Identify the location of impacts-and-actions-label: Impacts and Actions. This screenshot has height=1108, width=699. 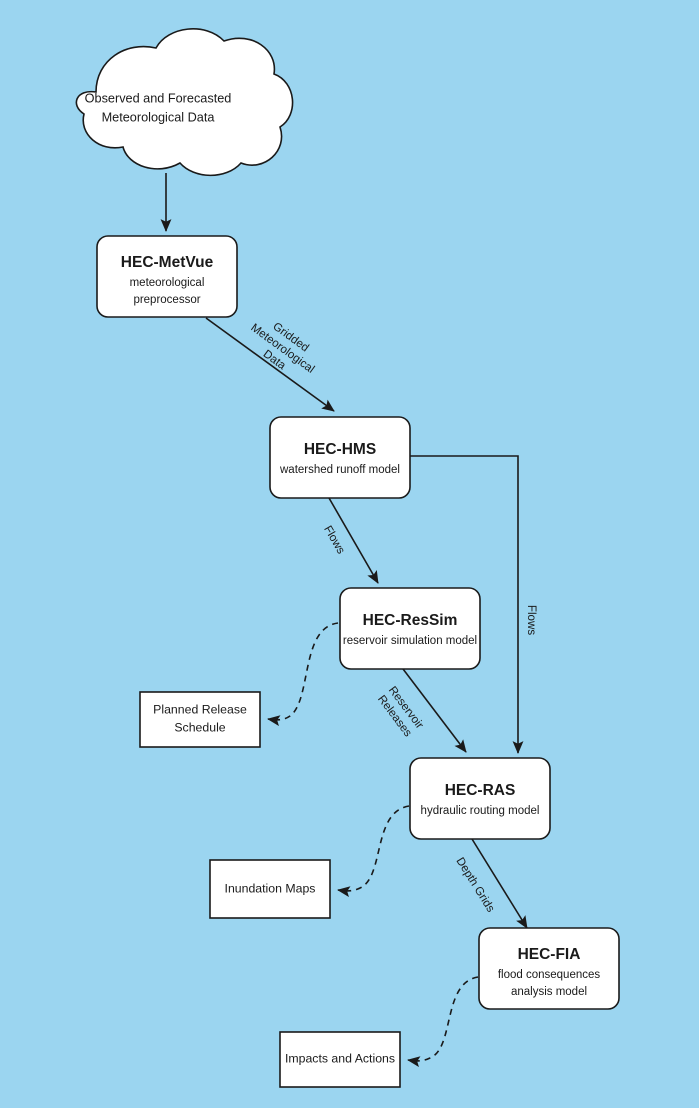
(340, 1058).